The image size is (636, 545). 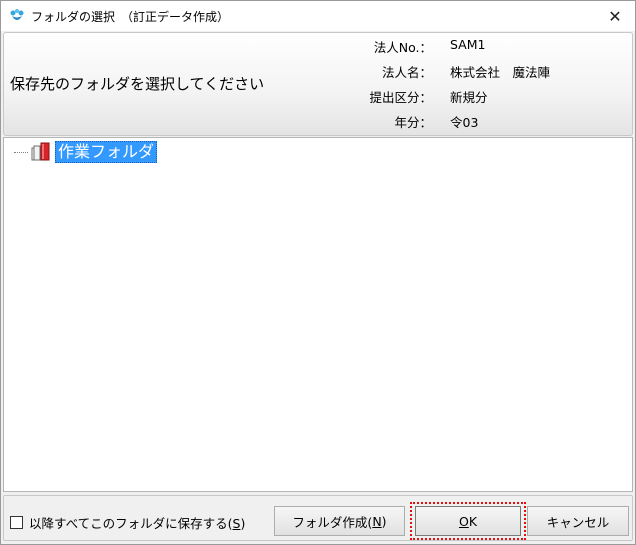 What do you see at coordinates (468, 521) in the screenshot?
I see `ok-button: OK` at bounding box center [468, 521].